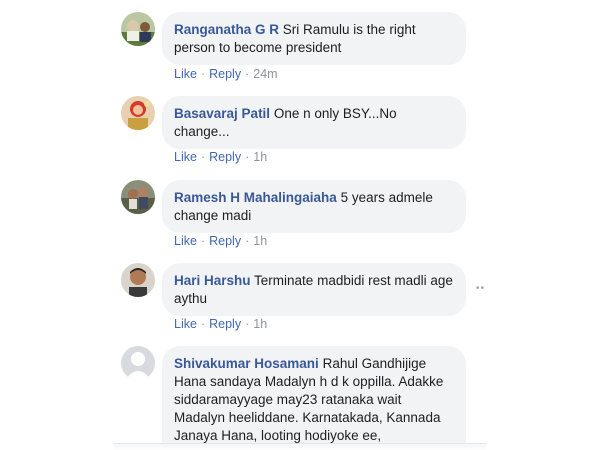  I want to click on more-options-icon: ••, so click(480, 288).